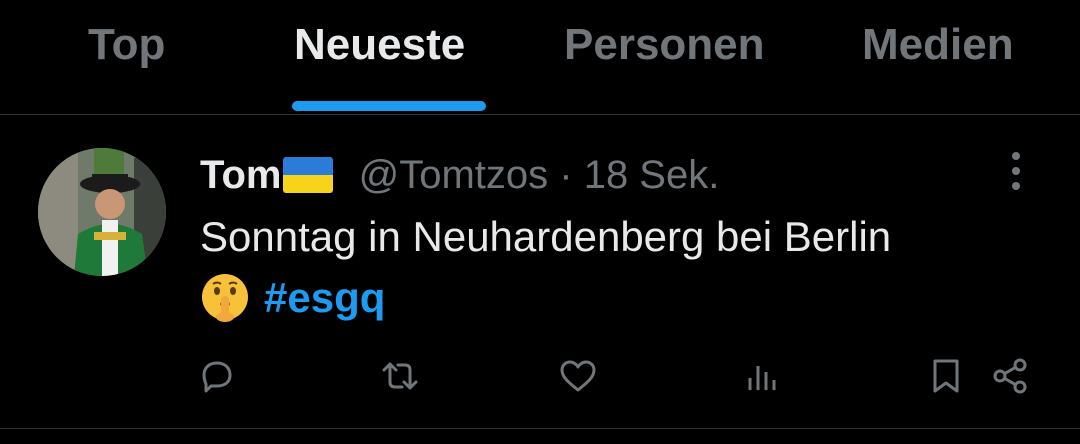  What do you see at coordinates (664, 45) in the screenshot?
I see `tab-personen: Personen` at bounding box center [664, 45].